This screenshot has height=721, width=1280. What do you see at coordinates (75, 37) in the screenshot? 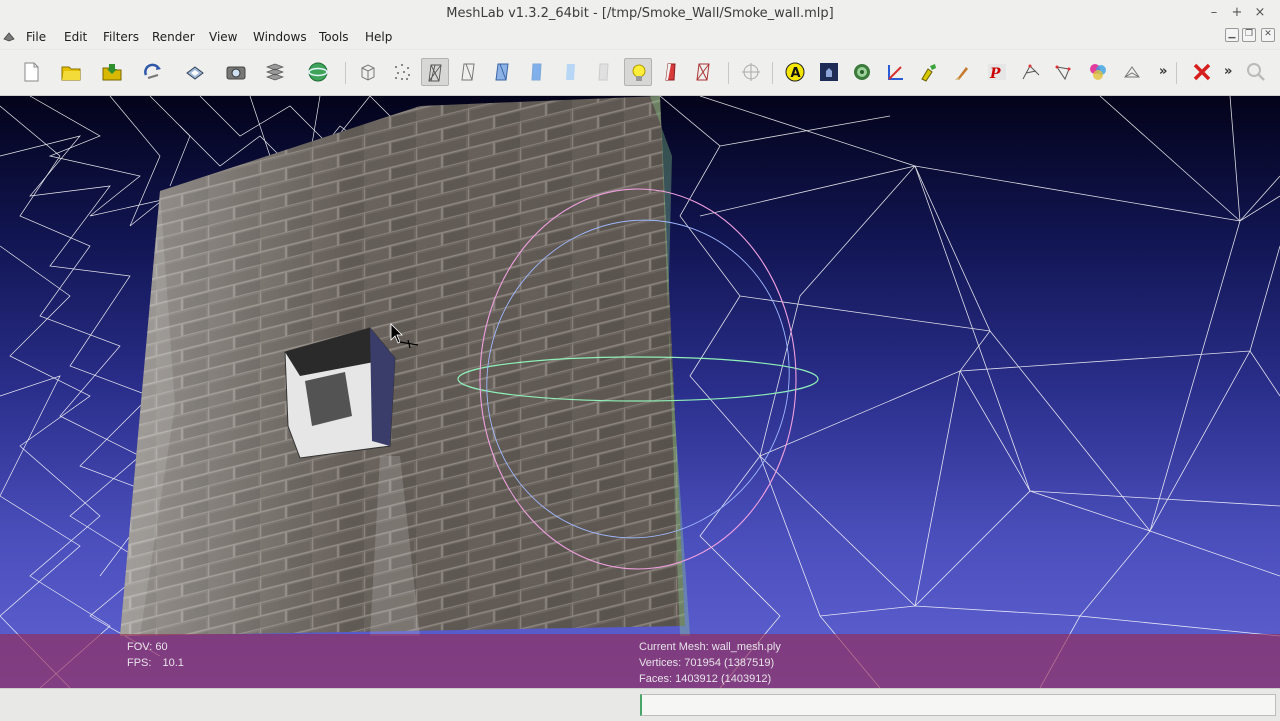
I see `menu-edit: Edit` at bounding box center [75, 37].